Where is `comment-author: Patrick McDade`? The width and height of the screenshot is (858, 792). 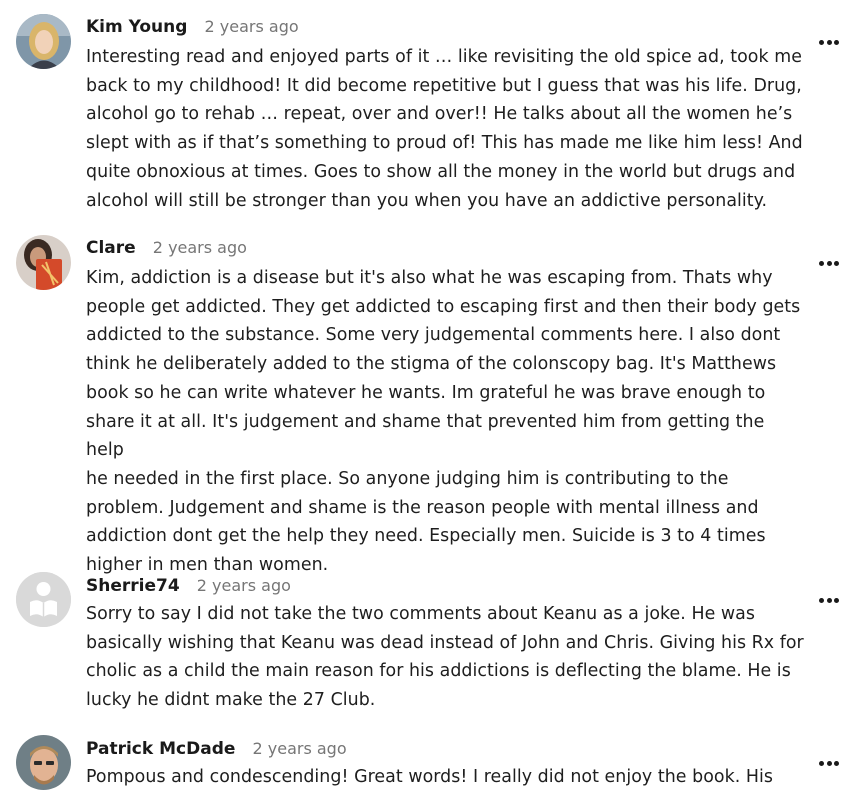 comment-author: Patrick McDade is located at coordinates (160, 749).